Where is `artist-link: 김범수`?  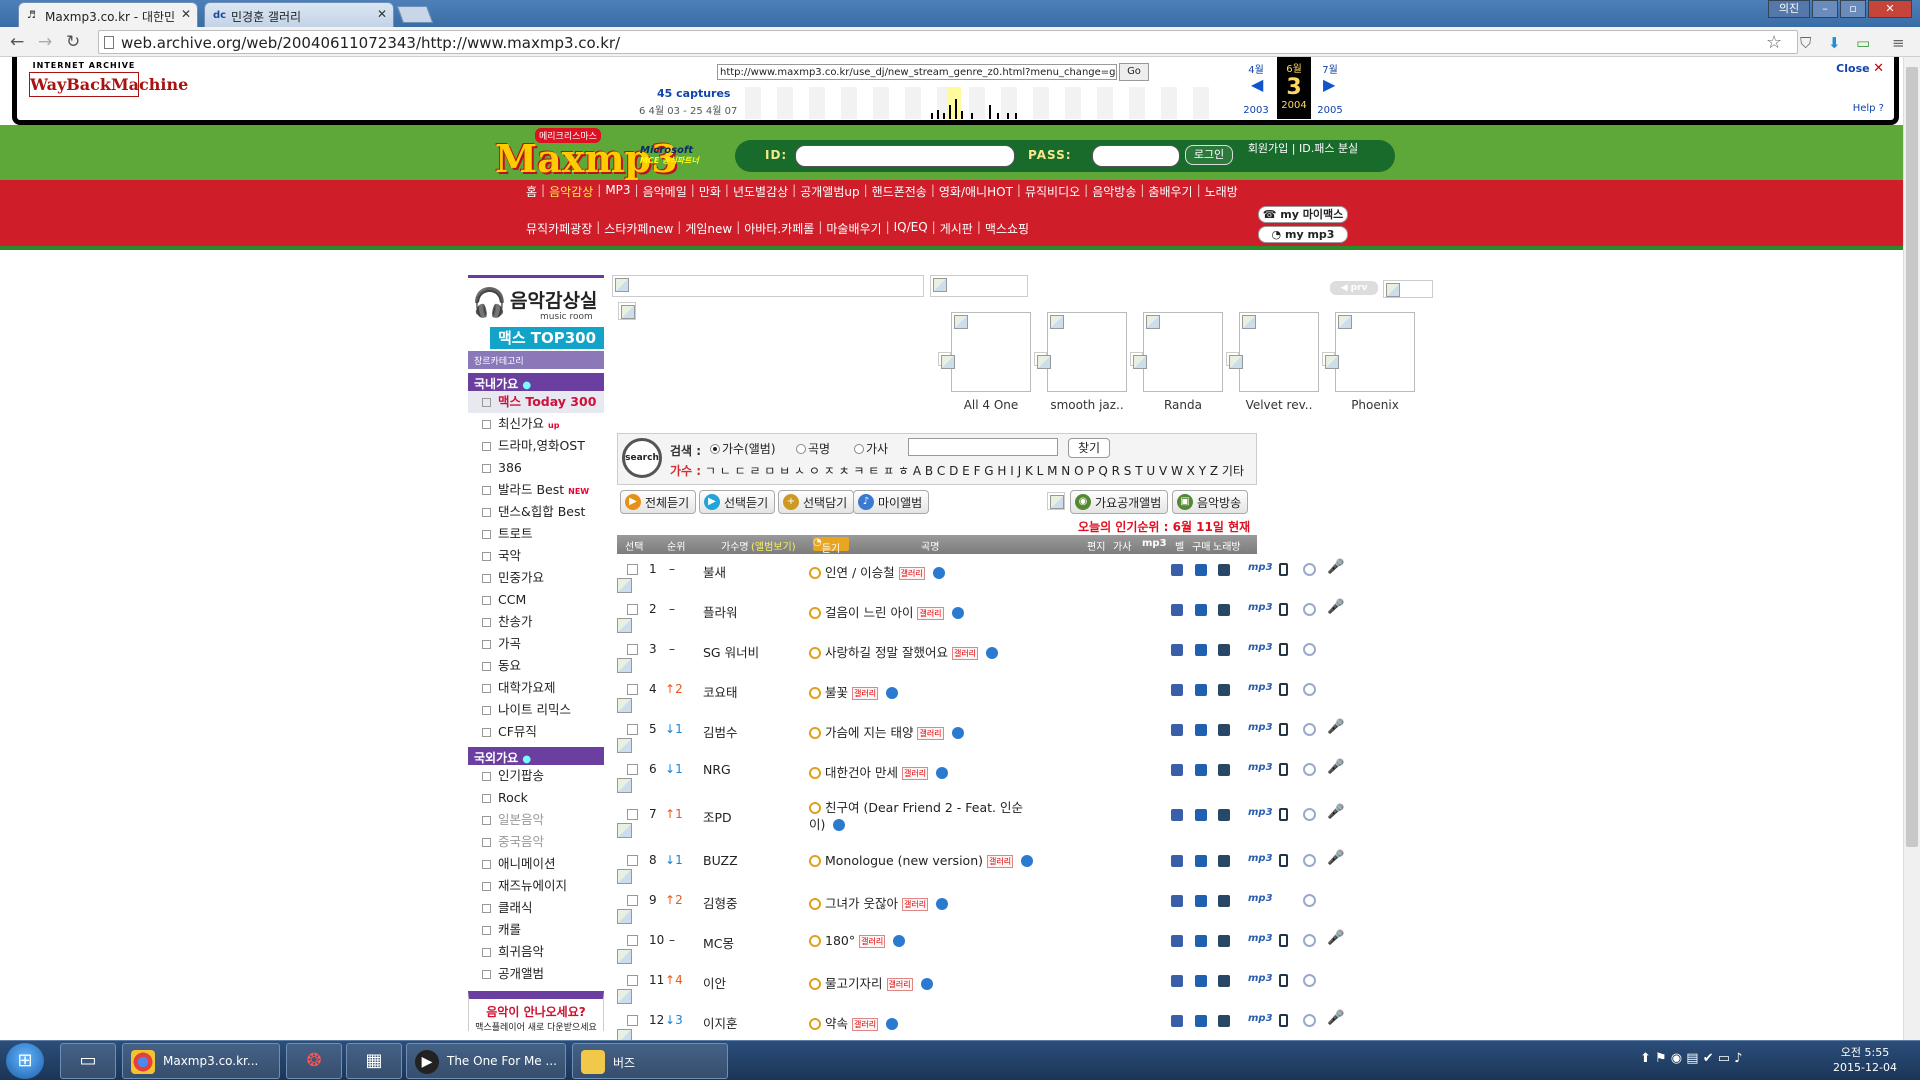
artist-link: 김범수 is located at coordinates (720, 731).